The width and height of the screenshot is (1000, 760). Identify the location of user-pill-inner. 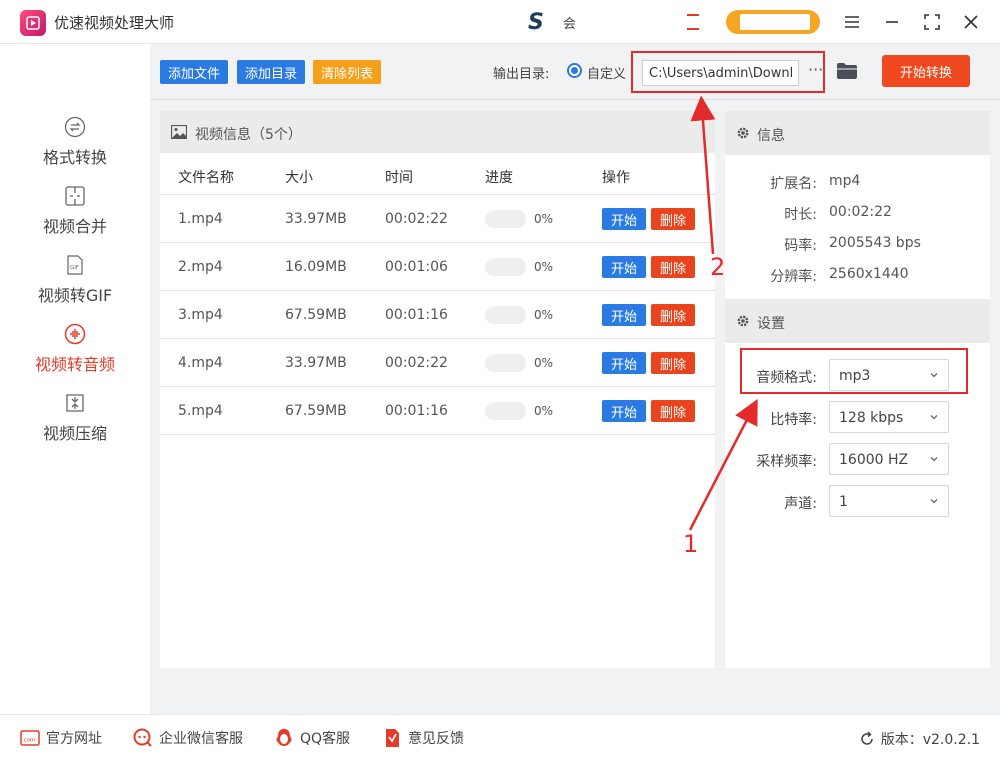
(775, 22).